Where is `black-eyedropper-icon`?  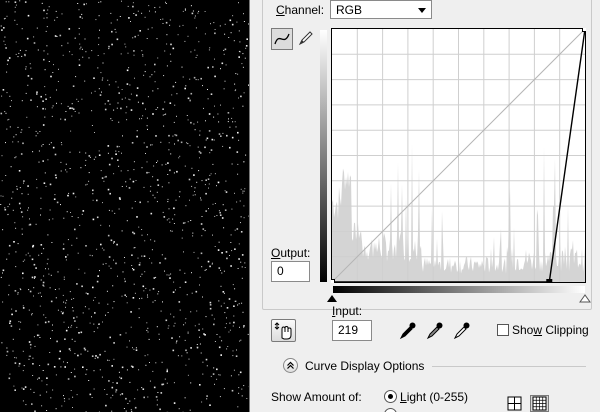
black-eyedropper-icon is located at coordinates (408, 330).